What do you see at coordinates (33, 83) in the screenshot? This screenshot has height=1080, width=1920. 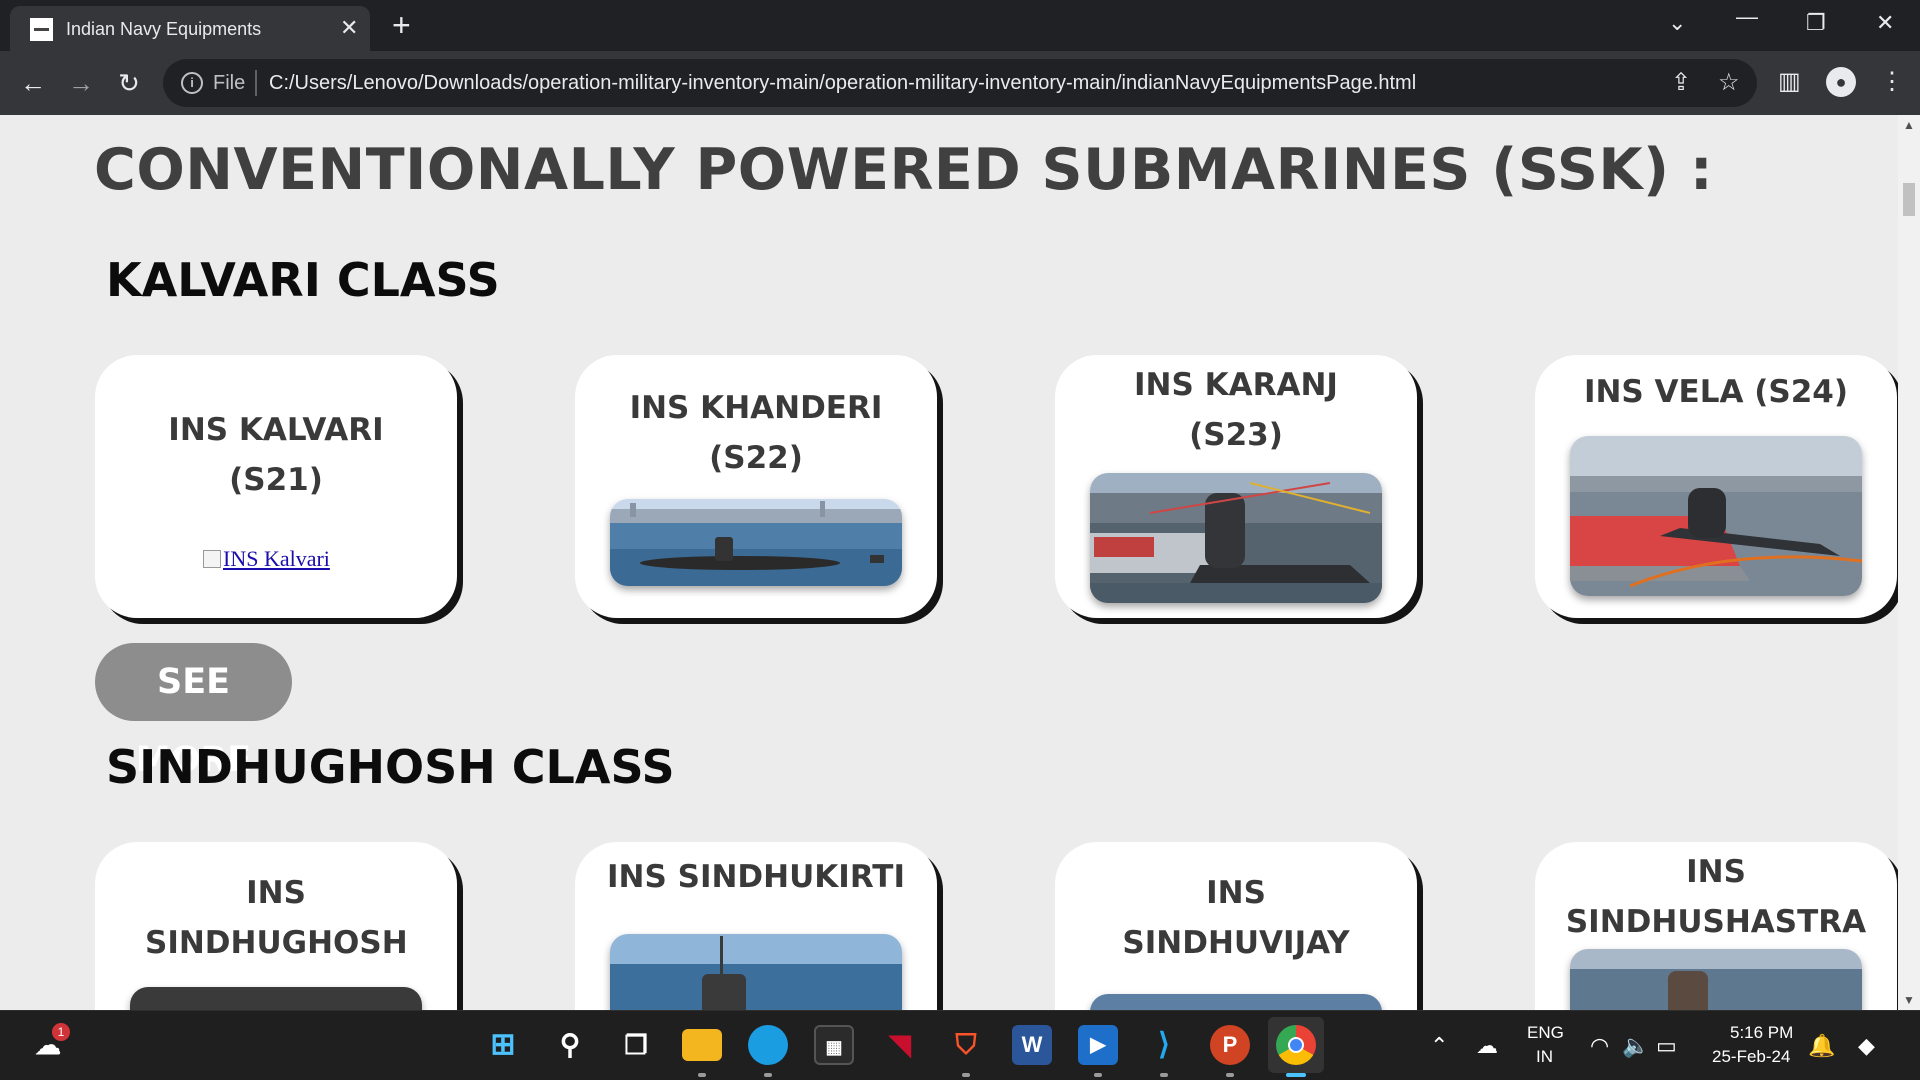 I see `back-icon: ←` at bounding box center [33, 83].